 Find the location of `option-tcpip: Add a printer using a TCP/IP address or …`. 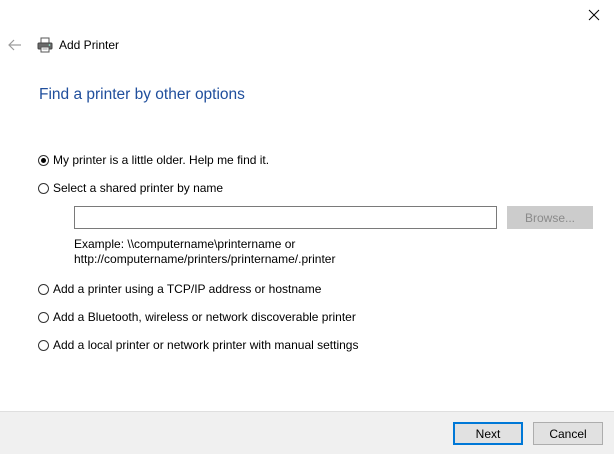

option-tcpip: Add a printer using a TCP/IP address or … is located at coordinates (179, 289).